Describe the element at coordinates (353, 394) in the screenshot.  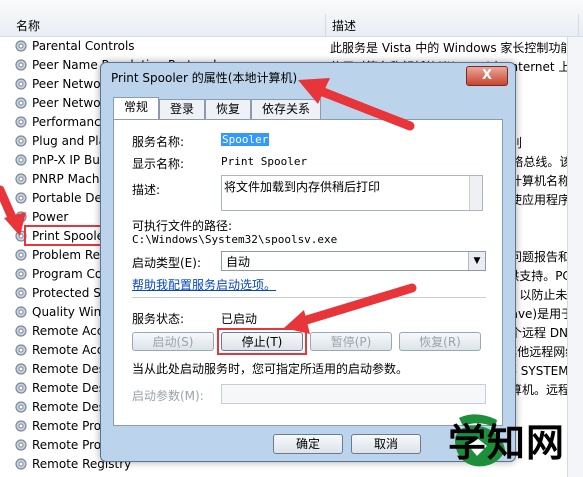
I see `start-params-input` at that location.